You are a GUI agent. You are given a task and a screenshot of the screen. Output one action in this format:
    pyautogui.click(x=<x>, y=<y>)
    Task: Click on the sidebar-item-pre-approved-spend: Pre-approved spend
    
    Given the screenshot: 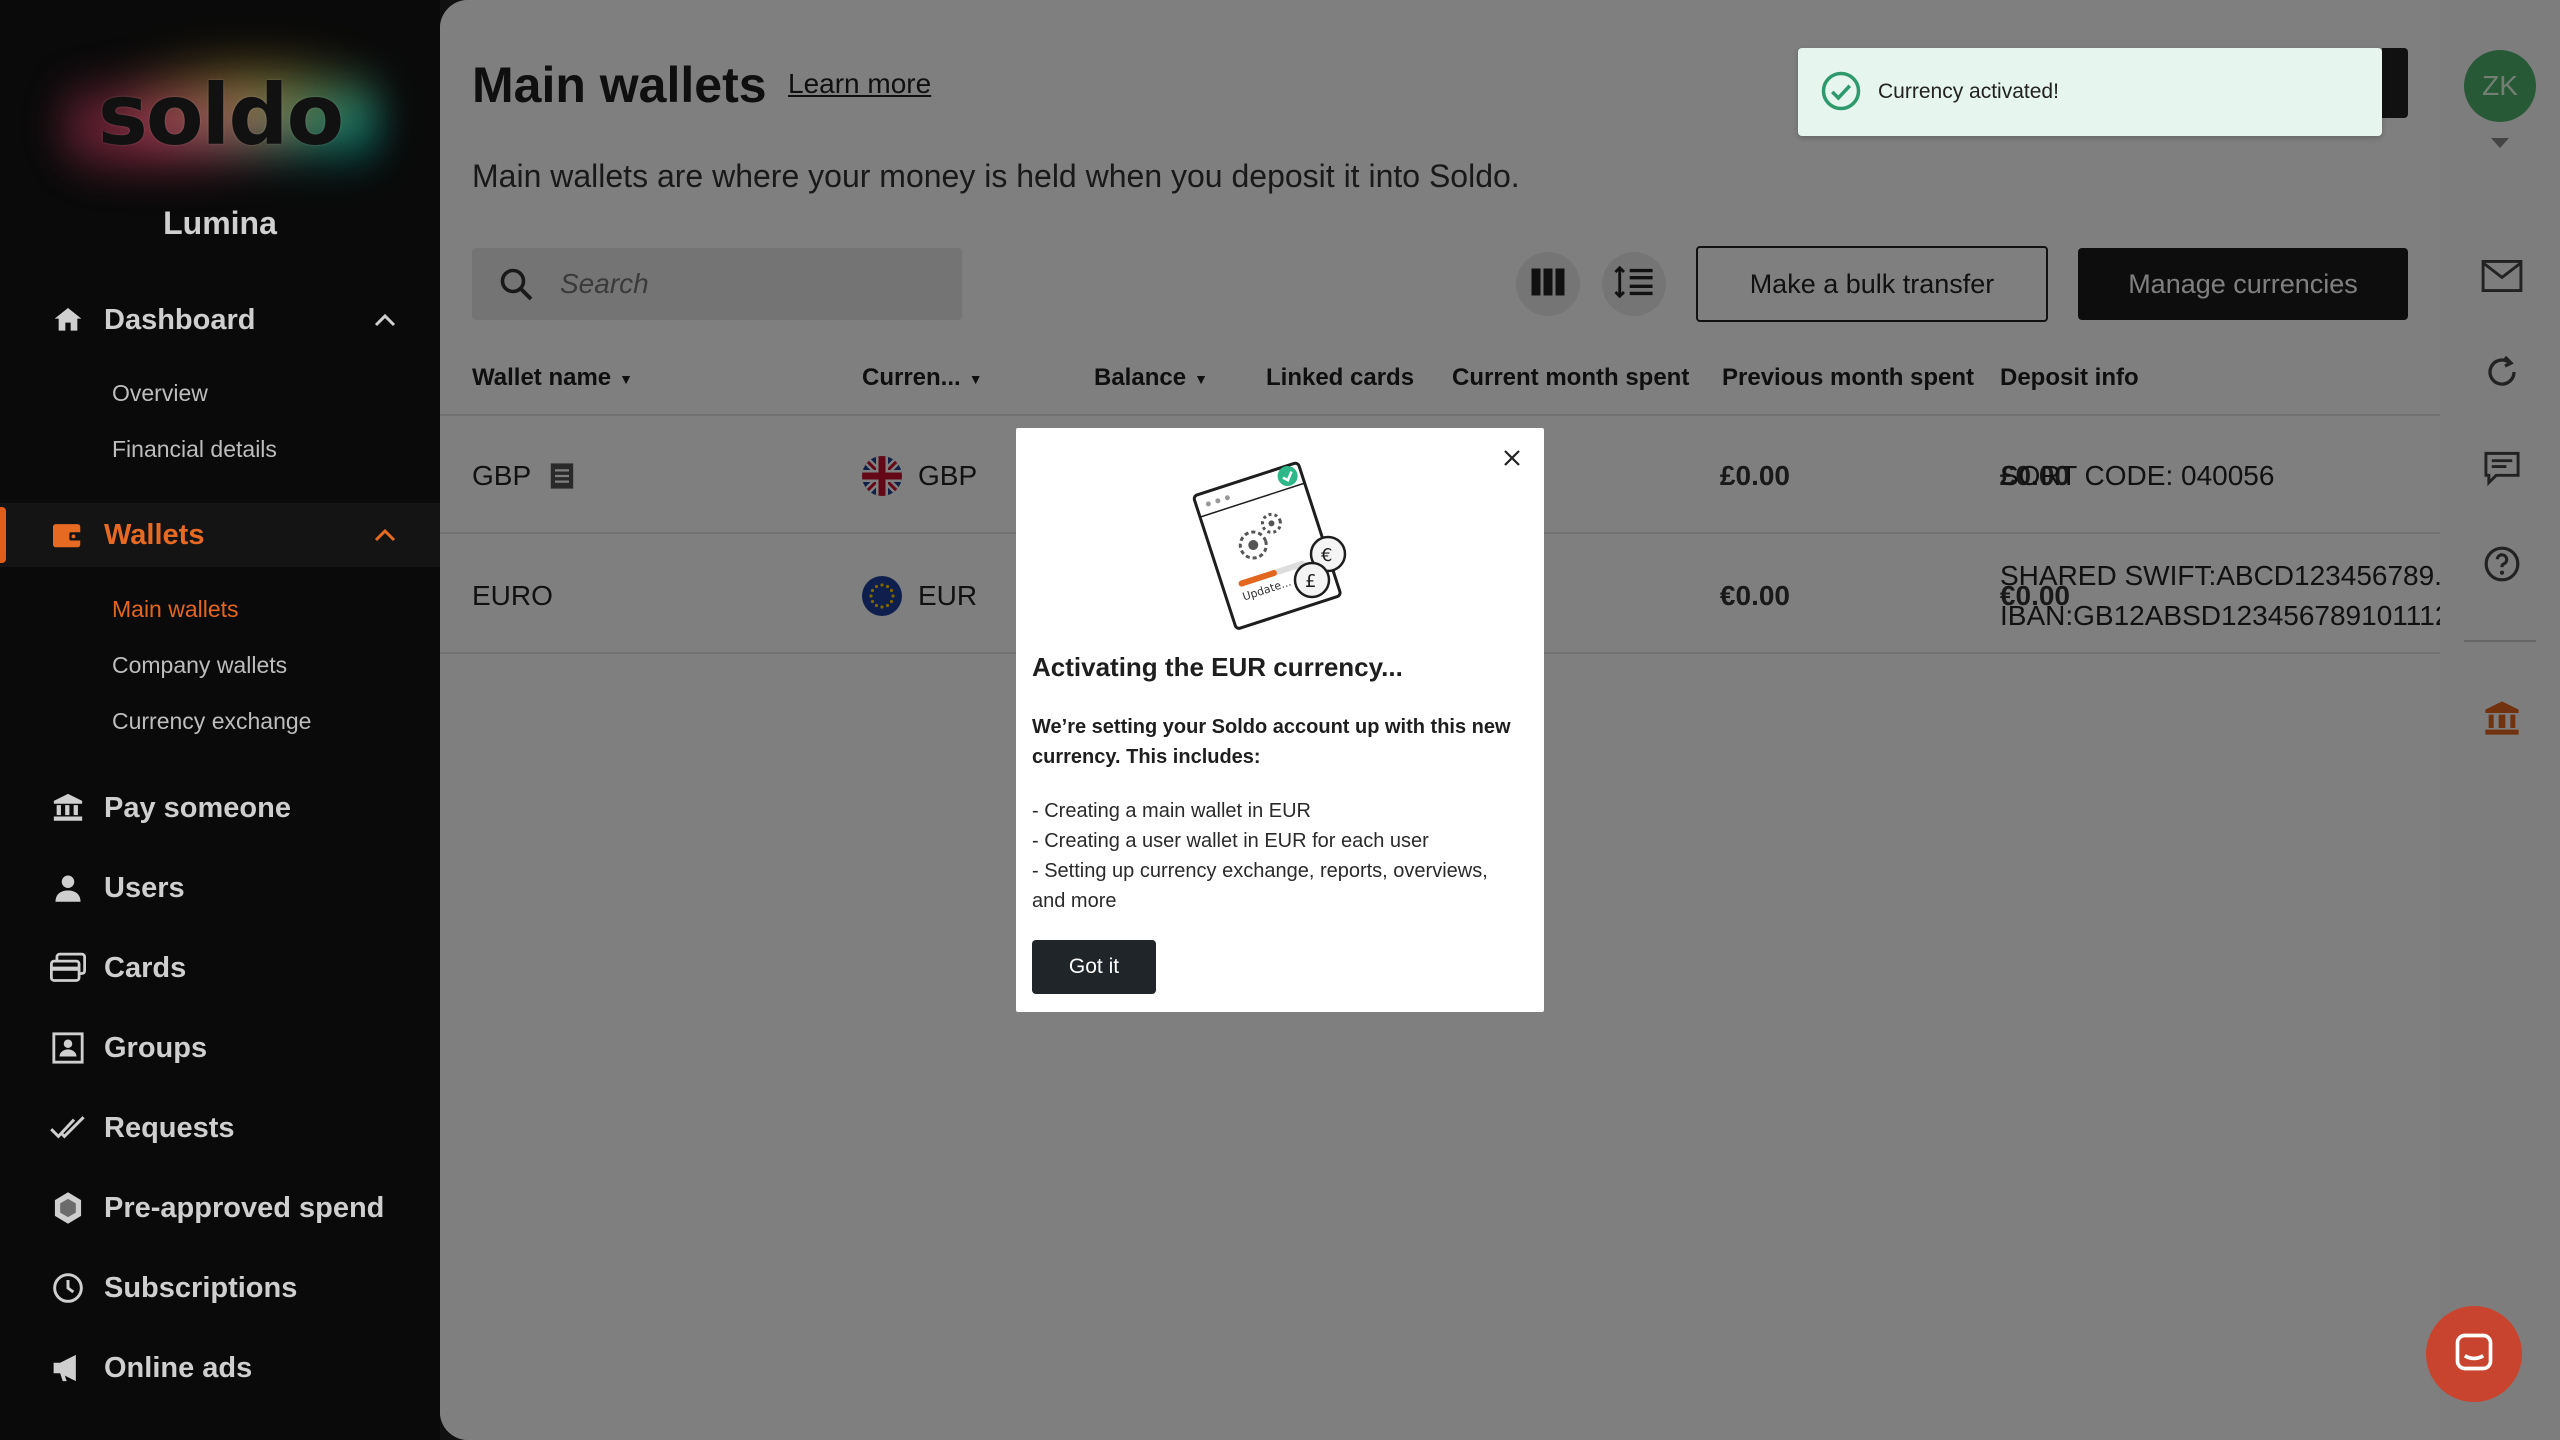 What is the action you would take?
    pyautogui.click(x=220, y=1208)
    